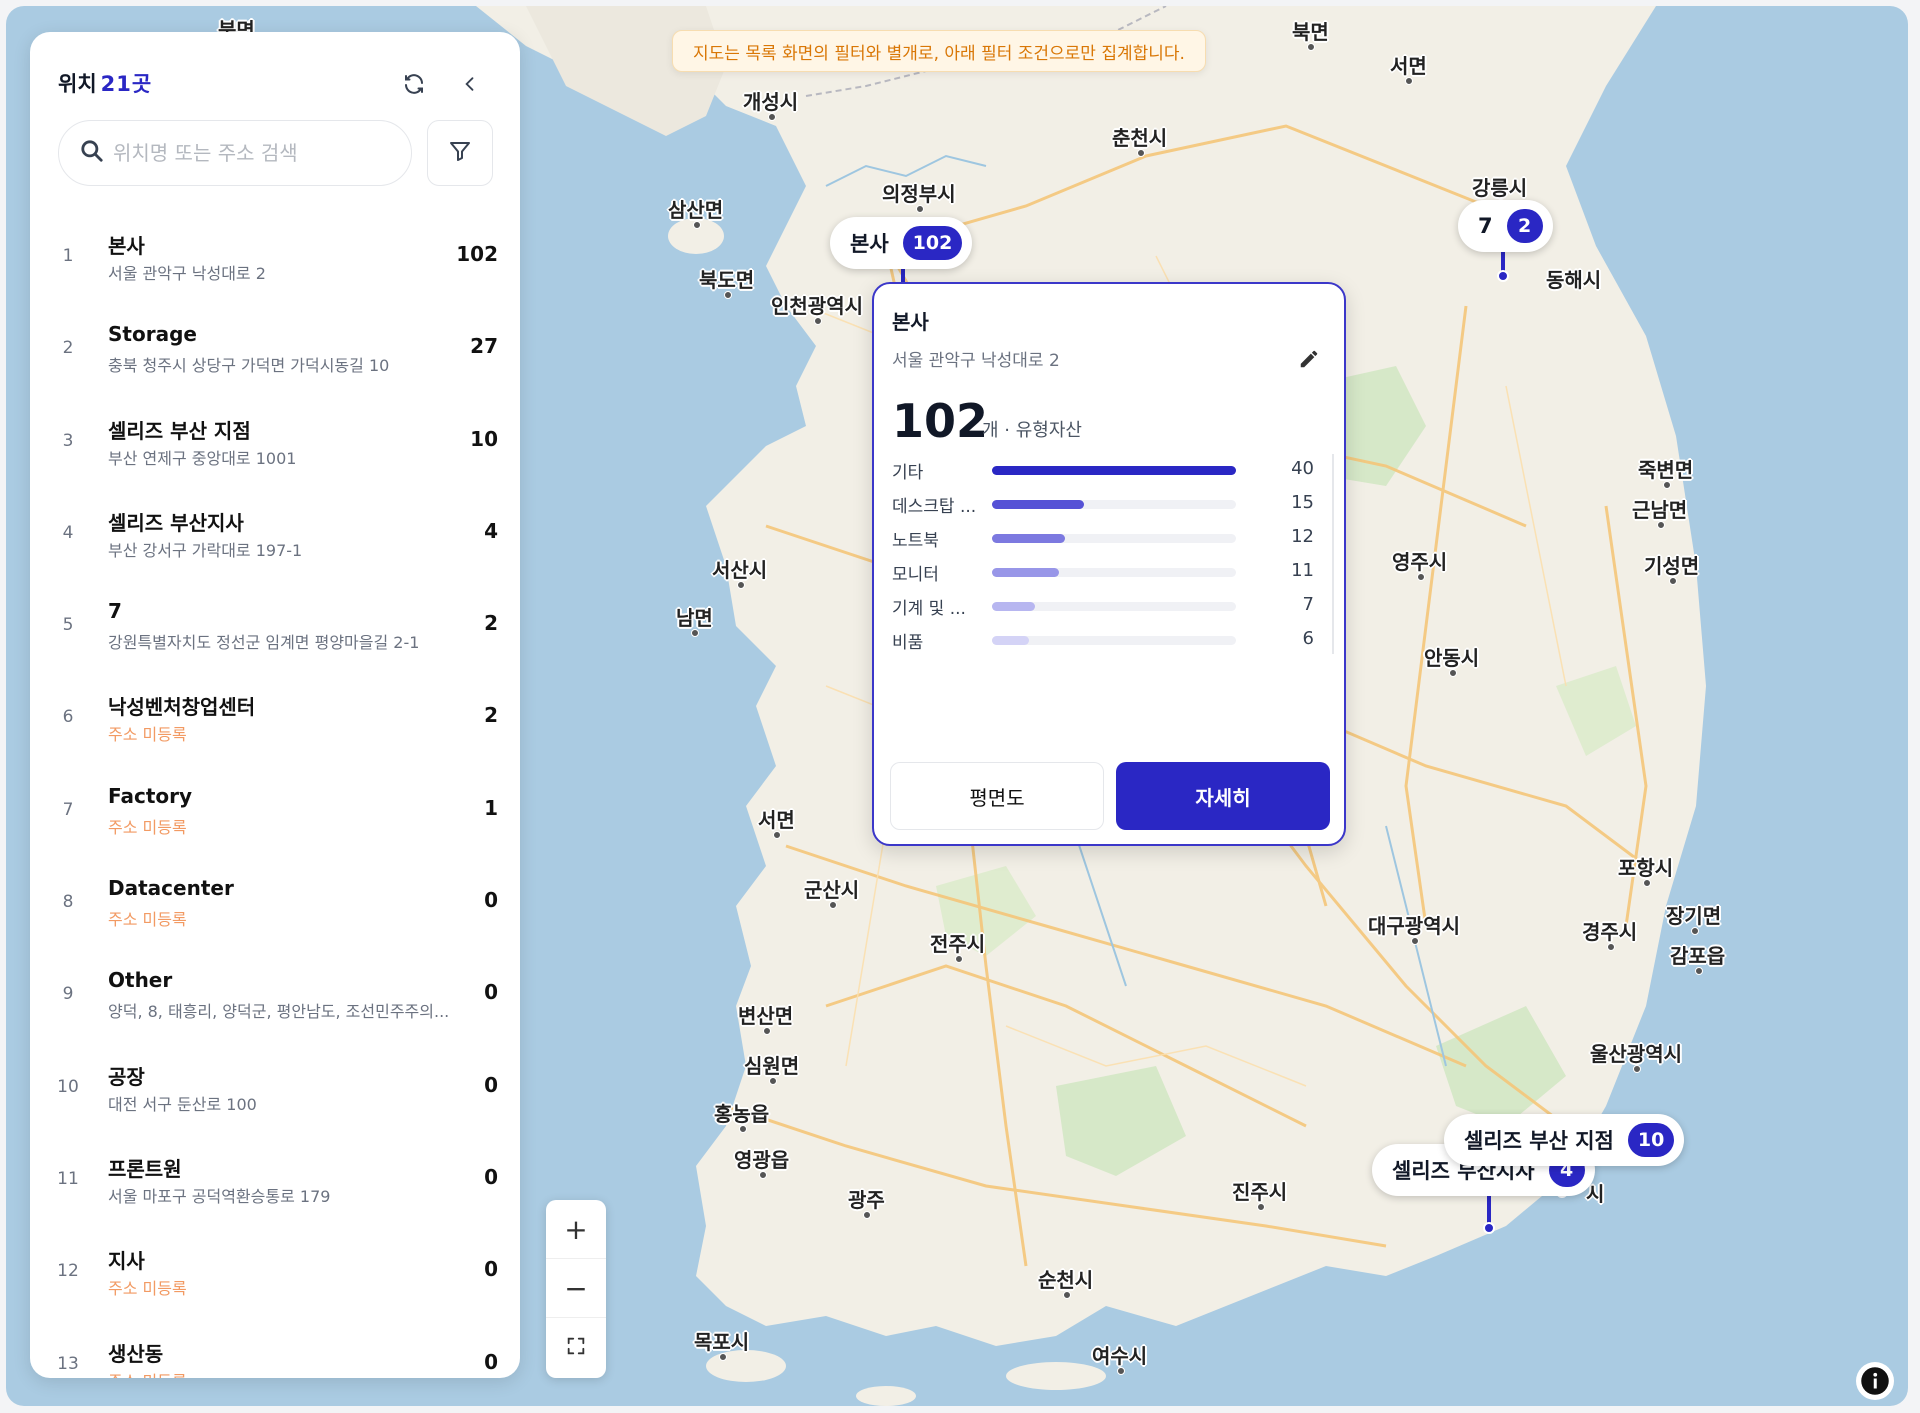 The image size is (1920, 1413). Describe the element at coordinates (126, 1261) in the screenshot. I see `list-item-name: 지사` at that location.